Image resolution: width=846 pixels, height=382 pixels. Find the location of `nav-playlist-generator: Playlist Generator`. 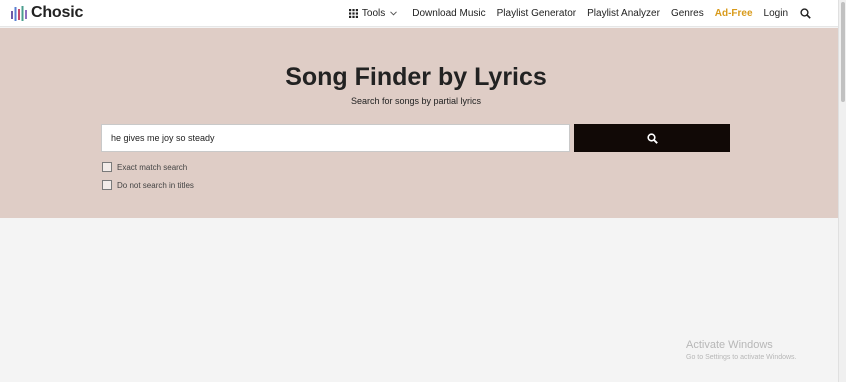

nav-playlist-generator: Playlist Generator is located at coordinates (536, 13).